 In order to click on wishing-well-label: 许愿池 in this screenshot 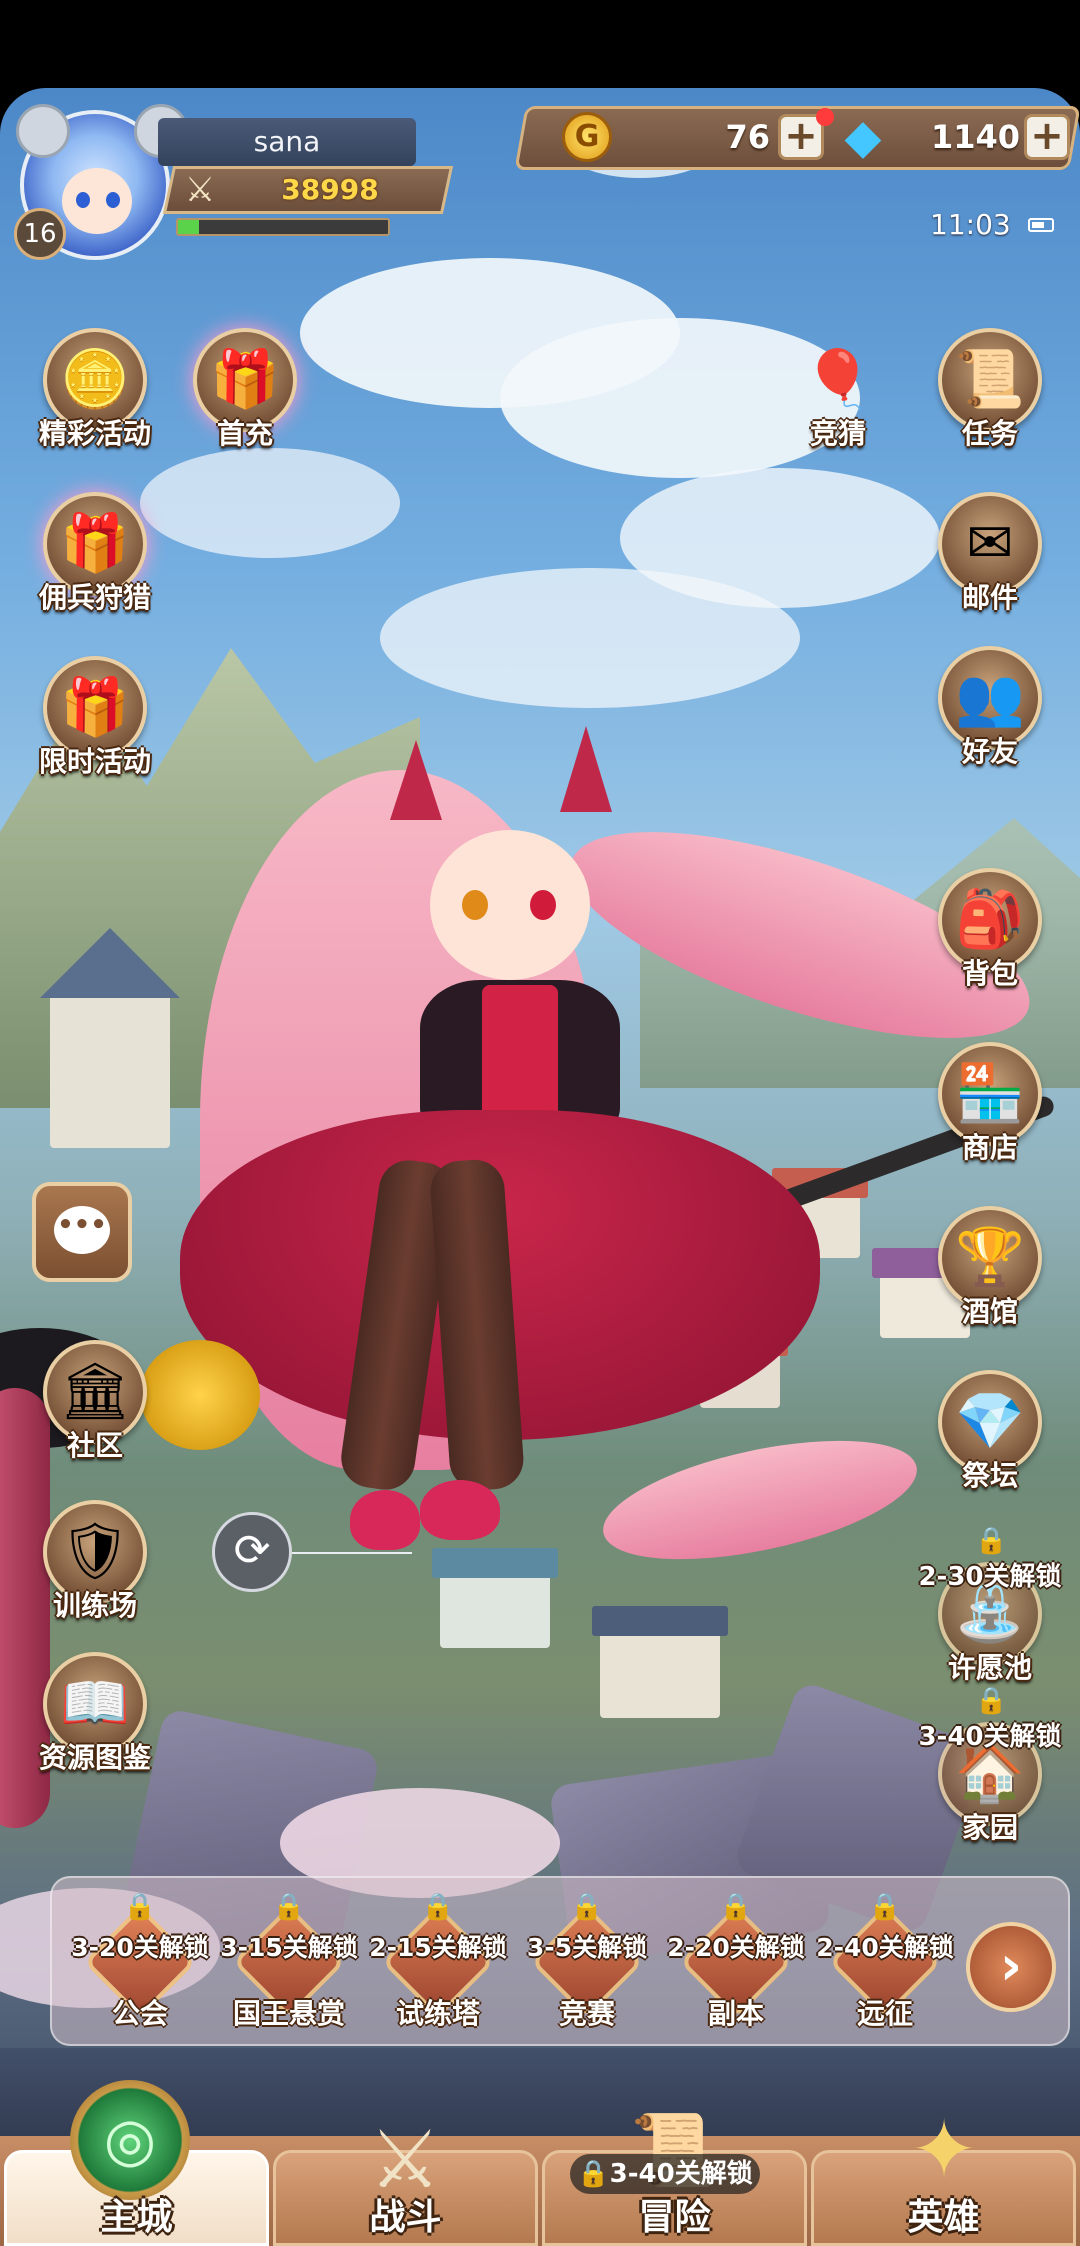, I will do `click(989, 1667)`.